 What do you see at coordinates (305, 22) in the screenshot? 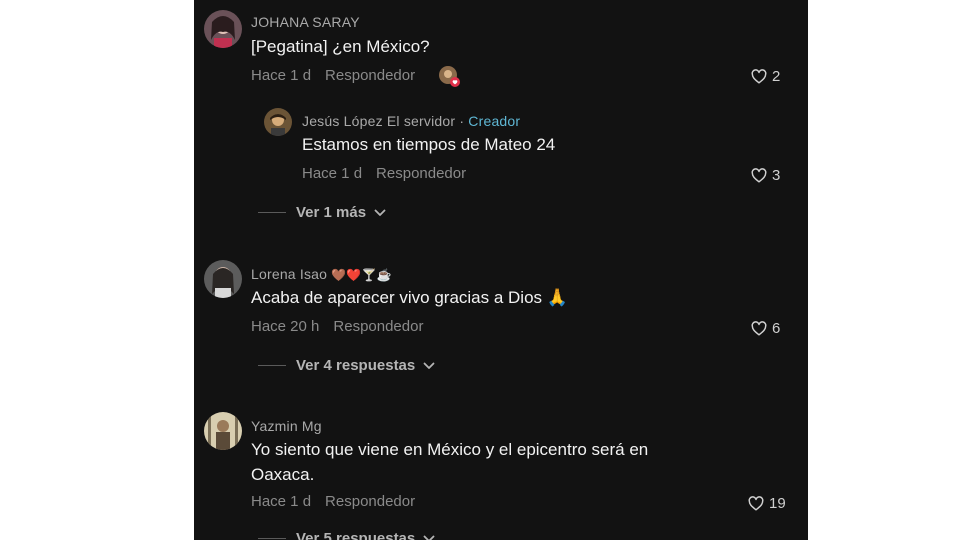
I see `comment-username: JOHANA SARAY` at bounding box center [305, 22].